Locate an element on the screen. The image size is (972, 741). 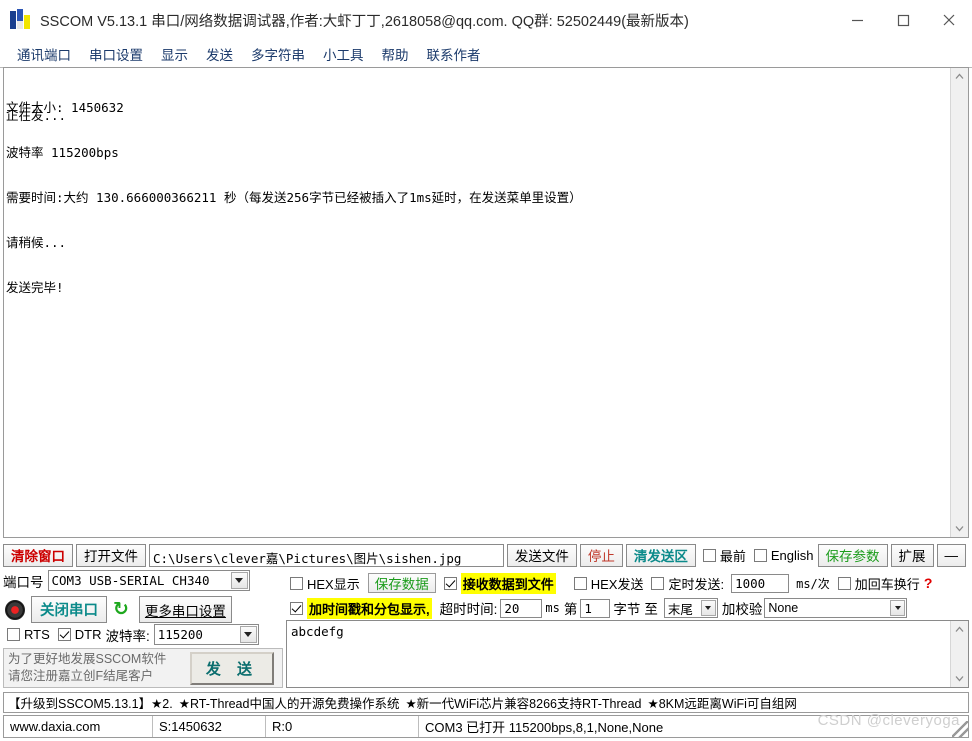
hex-send-checkbox: HEX发送 is located at coordinates (608, 583).